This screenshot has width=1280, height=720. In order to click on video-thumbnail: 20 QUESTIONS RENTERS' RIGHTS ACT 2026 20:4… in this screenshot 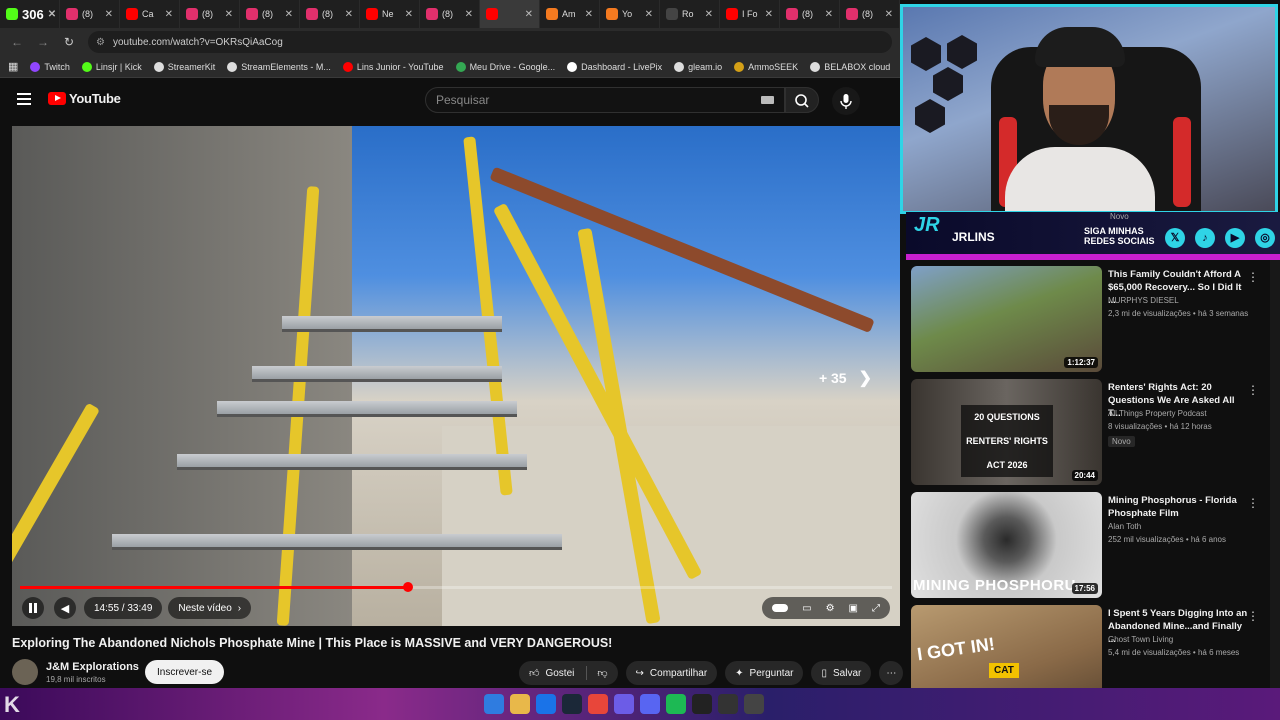, I will do `click(1006, 432)`.